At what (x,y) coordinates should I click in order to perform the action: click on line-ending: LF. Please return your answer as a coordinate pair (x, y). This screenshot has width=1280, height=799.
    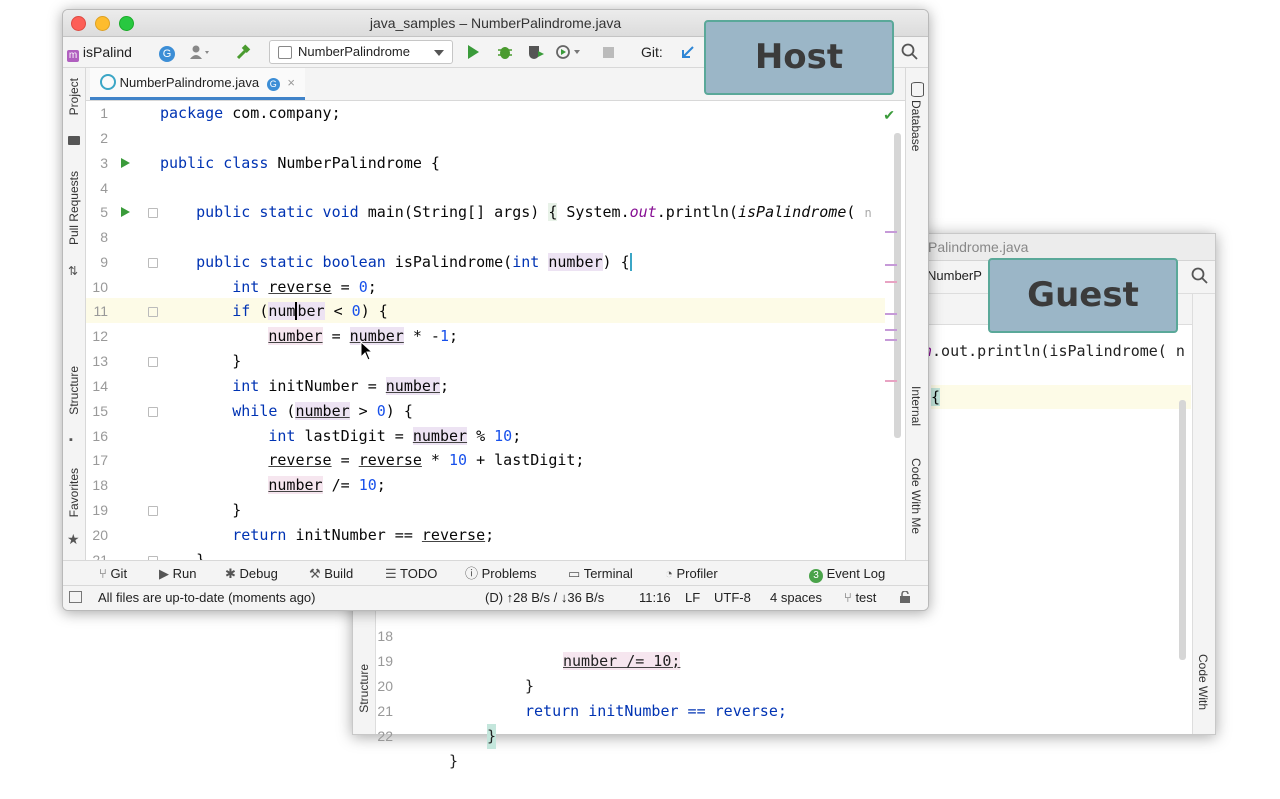
    Looking at the image, I should click on (692, 598).